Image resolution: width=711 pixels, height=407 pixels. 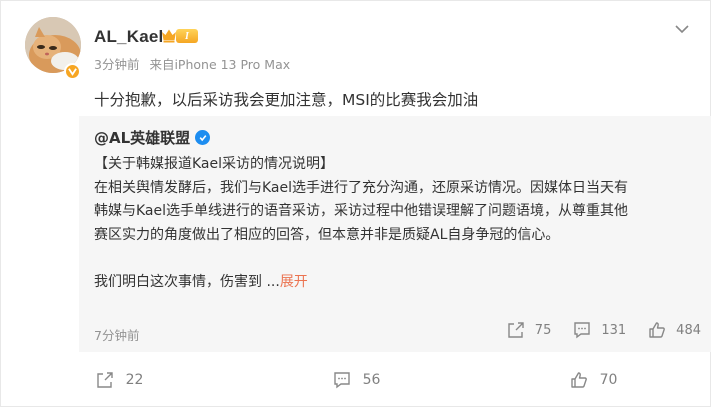 I want to click on repost-actions: 75 131 484, so click(x=593, y=330).